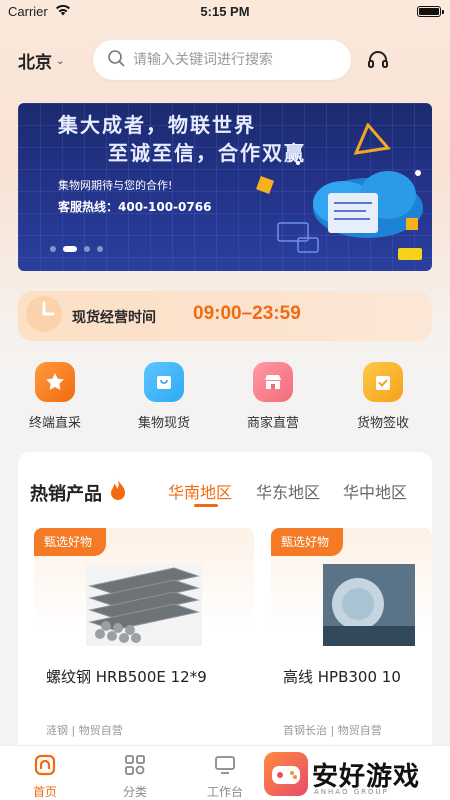 The width and height of the screenshot is (450, 800). What do you see at coordinates (35, 63) in the screenshot?
I see `city-label: 北京` at bounding box center [35, 63].